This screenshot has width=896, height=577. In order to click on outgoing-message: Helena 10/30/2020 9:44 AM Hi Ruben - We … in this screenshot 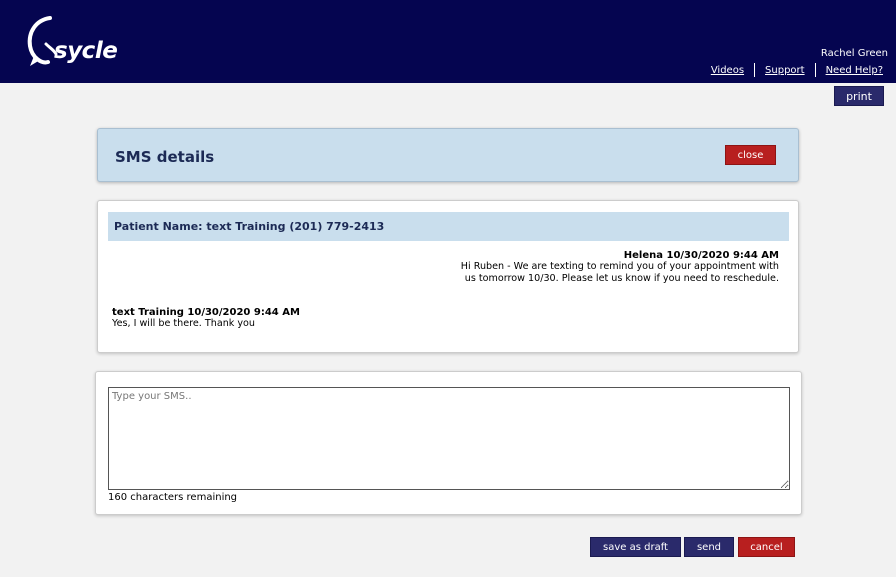, I will do `click(619, 267)`.